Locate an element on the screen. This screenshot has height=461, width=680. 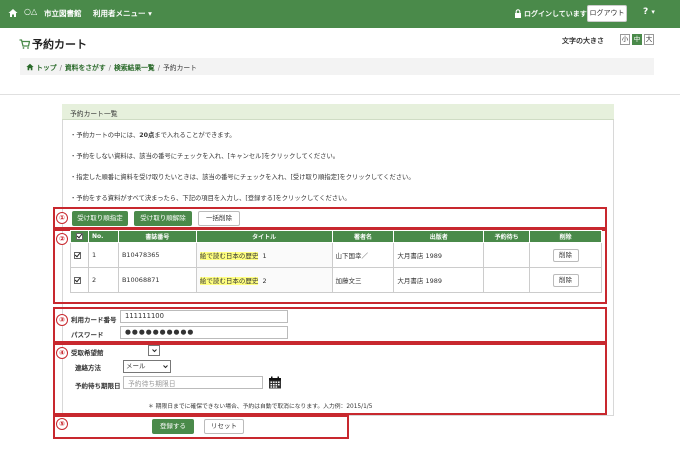
marker-5: ⑤ is located at coordinates (62, 424).